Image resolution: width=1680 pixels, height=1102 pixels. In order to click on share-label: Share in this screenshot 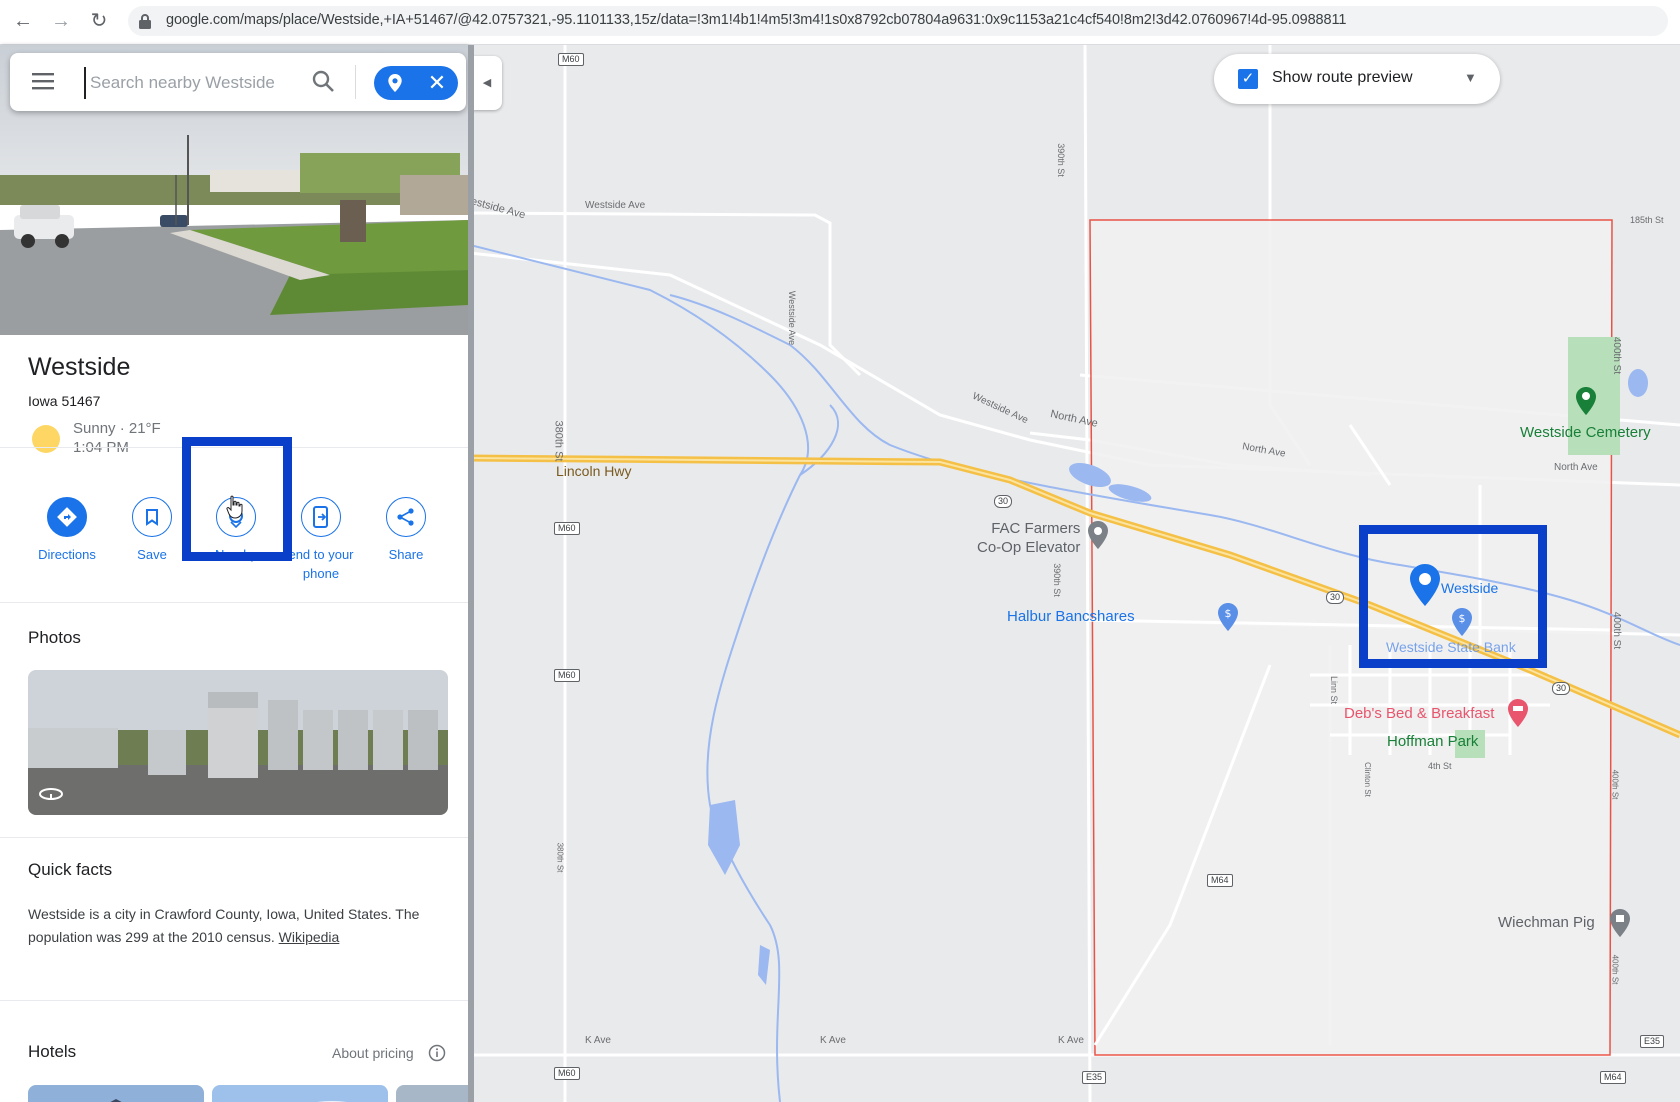, I will do `click(406, 554)`.